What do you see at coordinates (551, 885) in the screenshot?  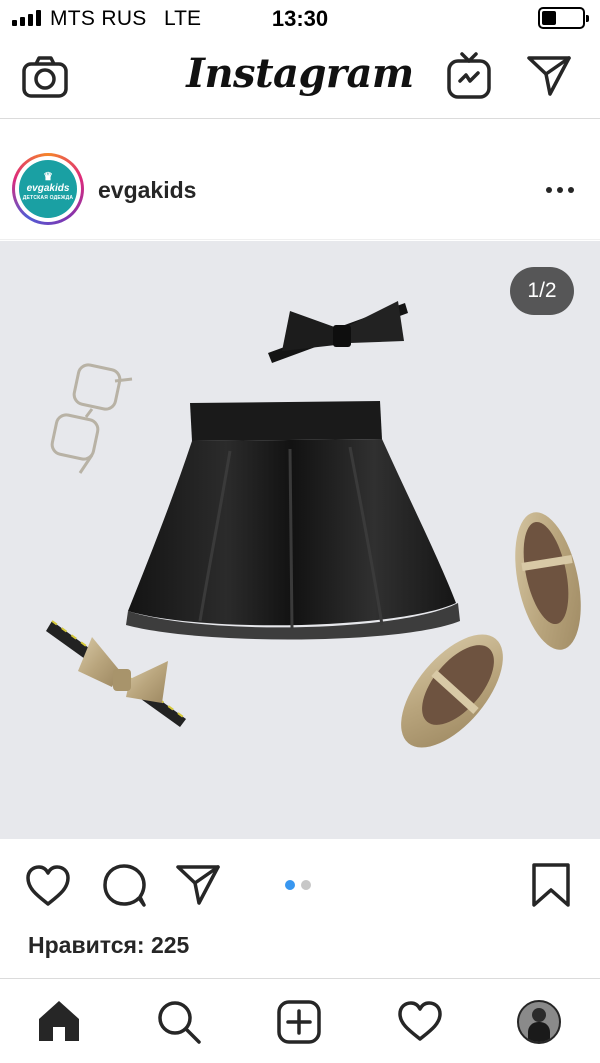 I see `bookmark-icon` at bounding box center [551, 885].